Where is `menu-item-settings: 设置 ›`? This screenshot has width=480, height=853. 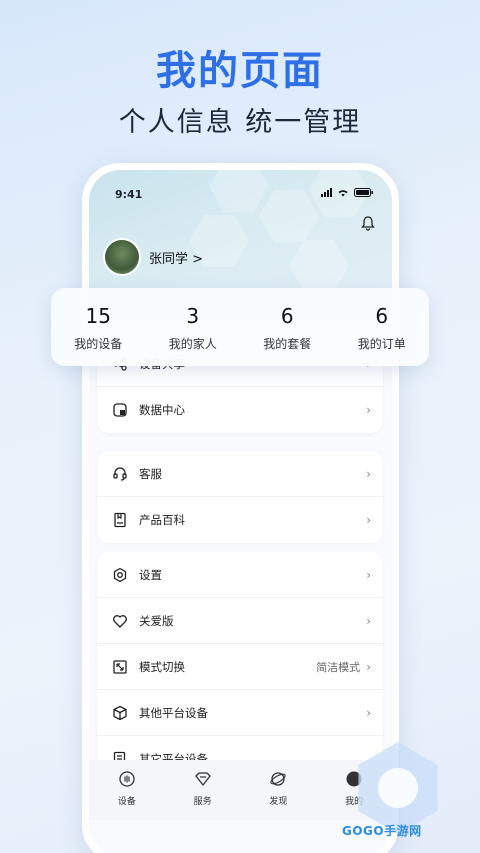 menu-item-settings: 设置 › is located at coordinates (240, 575).